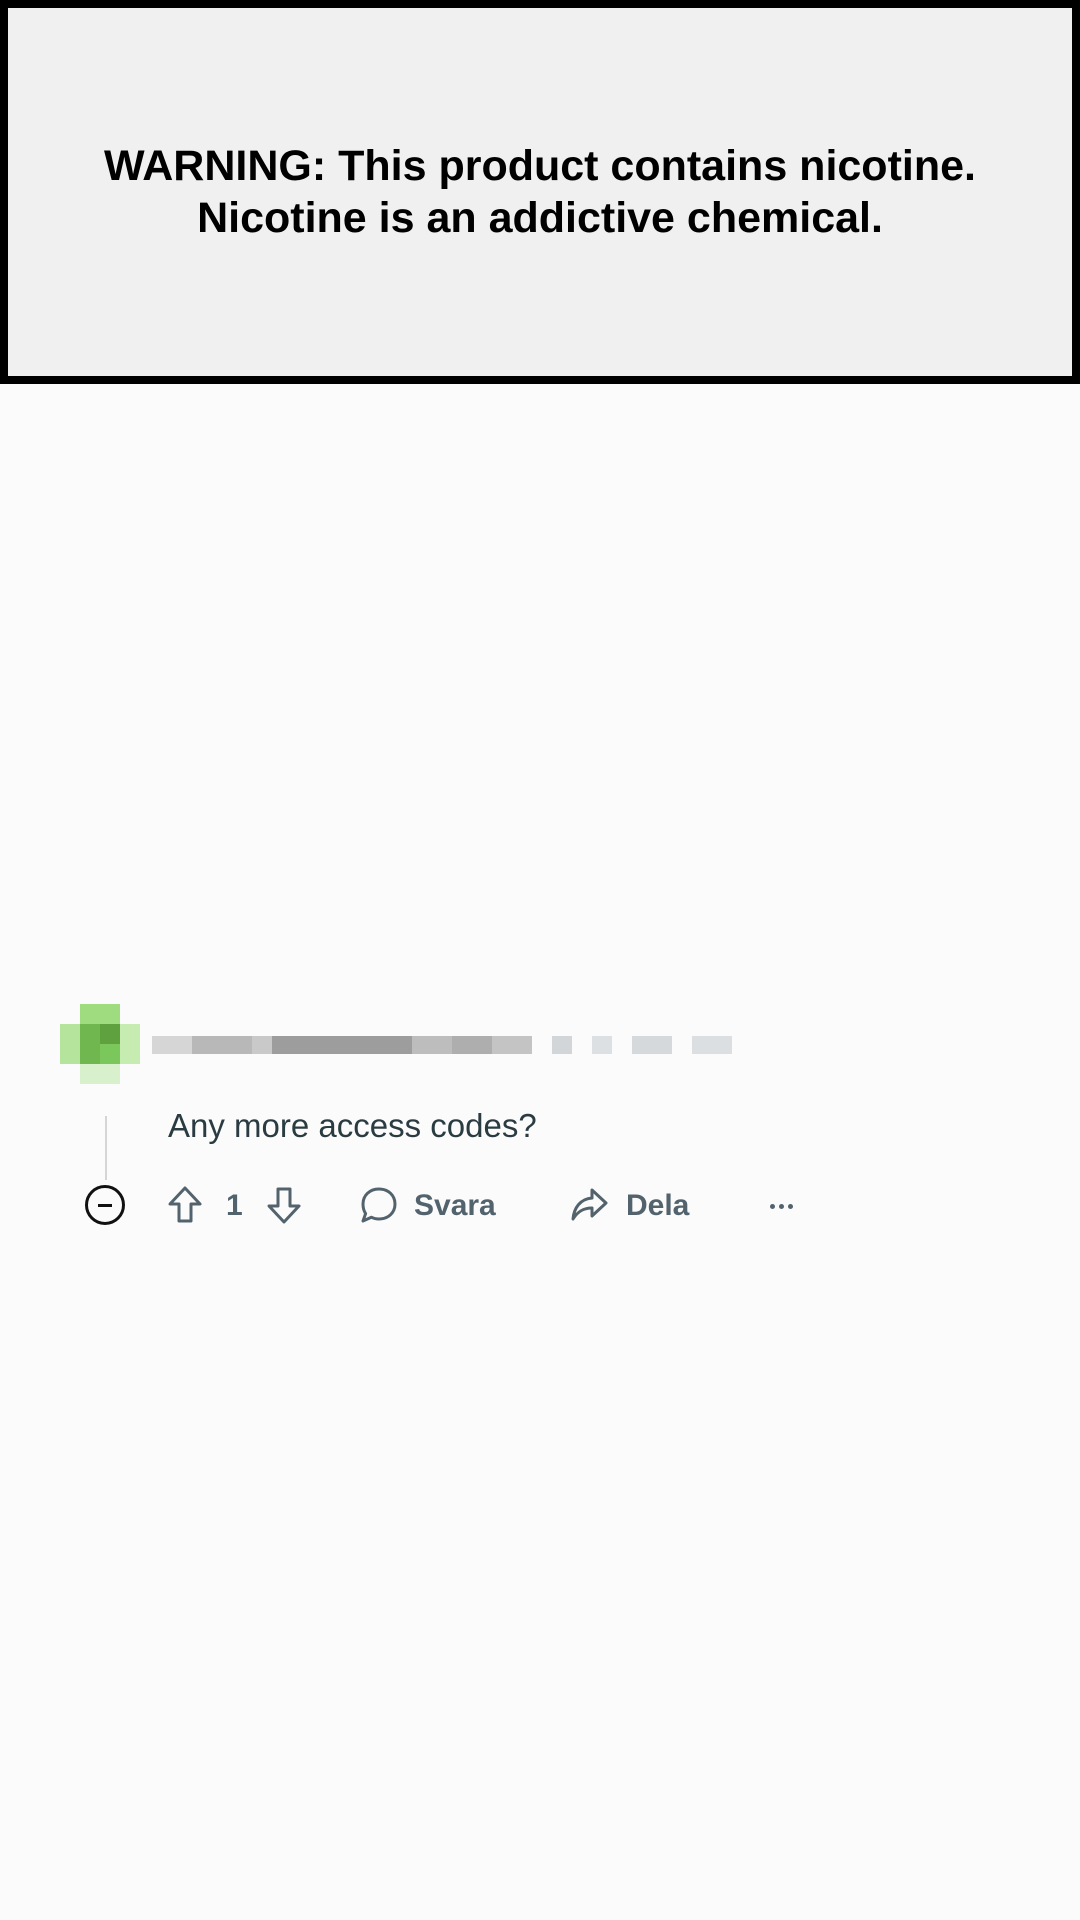 This screenshot has width=1080, height=1920. I want to click on reply-label: Svara, so click(455, 1206).